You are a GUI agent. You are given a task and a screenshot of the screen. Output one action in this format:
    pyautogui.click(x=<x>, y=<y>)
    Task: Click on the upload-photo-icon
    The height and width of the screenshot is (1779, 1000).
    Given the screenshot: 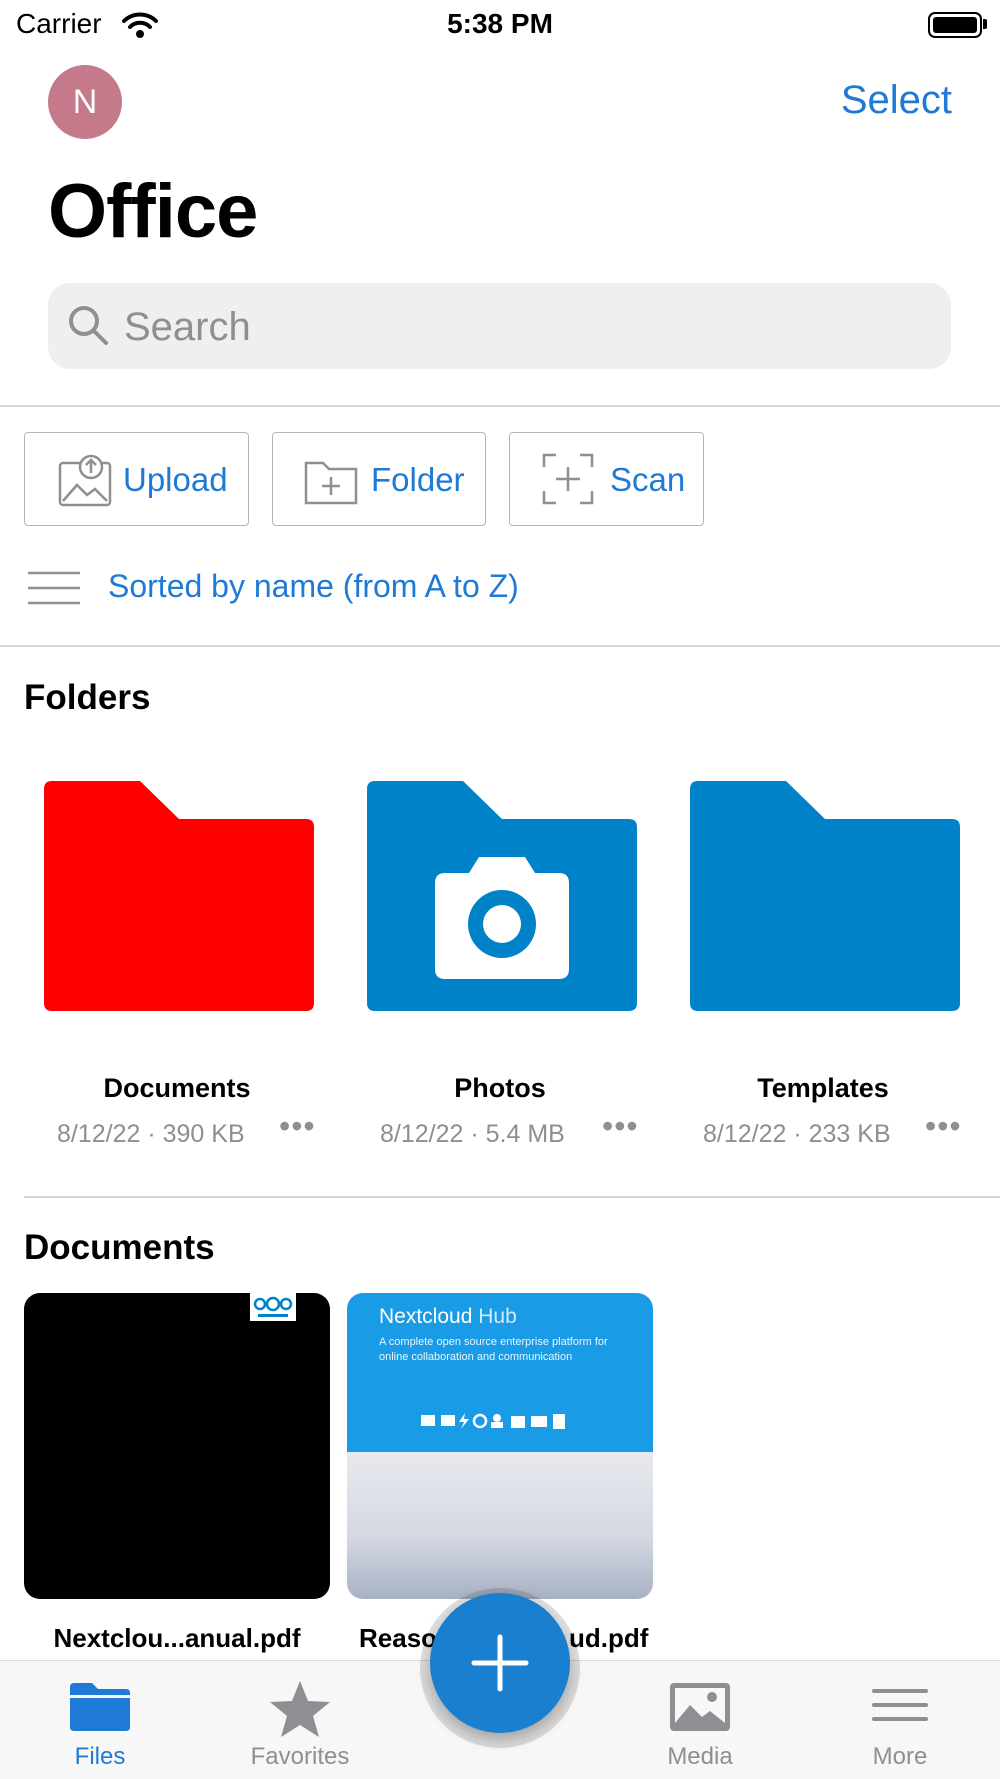 What is the action you would take?
    pyautogui.click(x=85, y=480)
    